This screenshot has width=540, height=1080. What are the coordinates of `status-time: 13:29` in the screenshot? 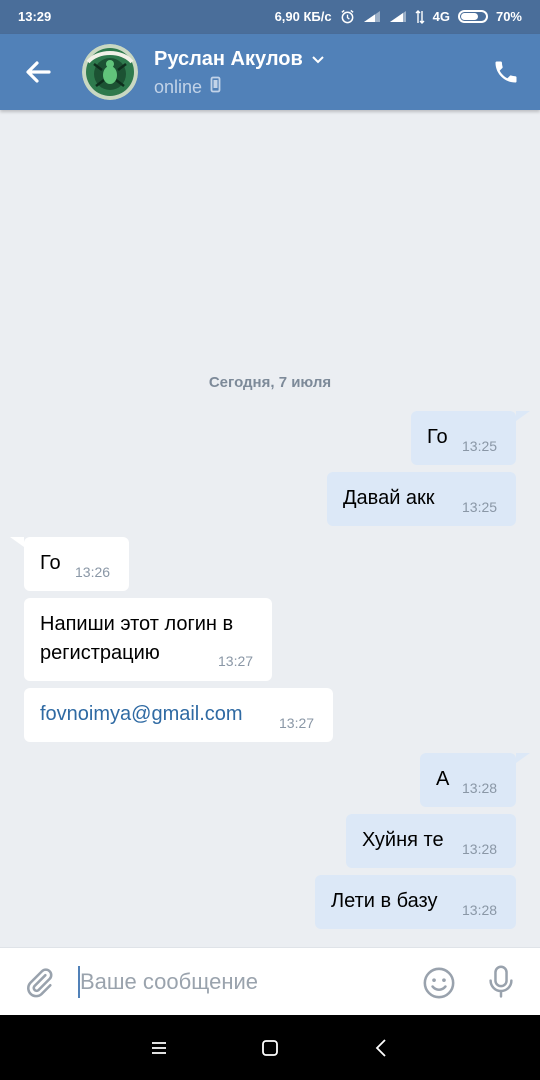 It's located at (35, 16).